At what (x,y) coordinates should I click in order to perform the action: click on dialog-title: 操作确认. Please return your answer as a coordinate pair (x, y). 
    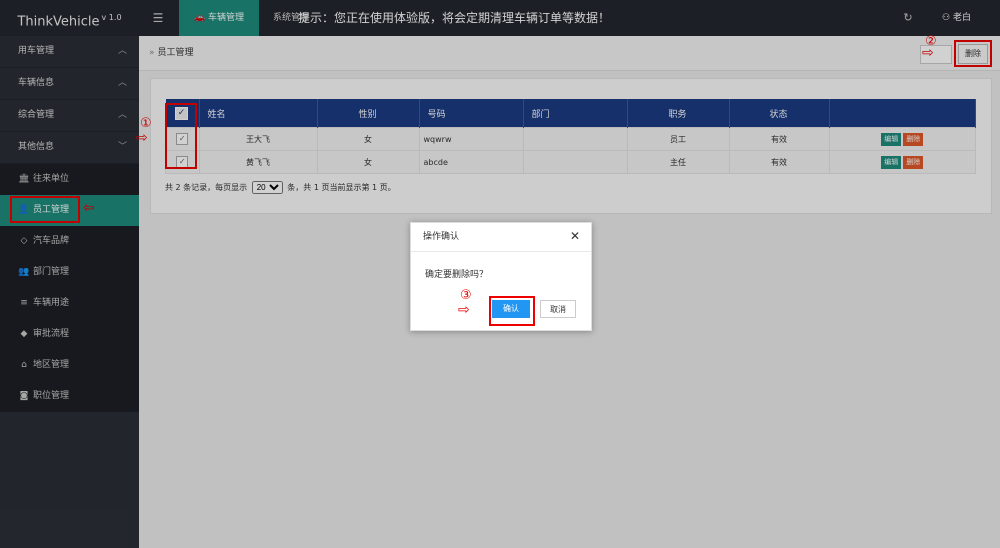
    Looking at the image, I should click on (441, 237).